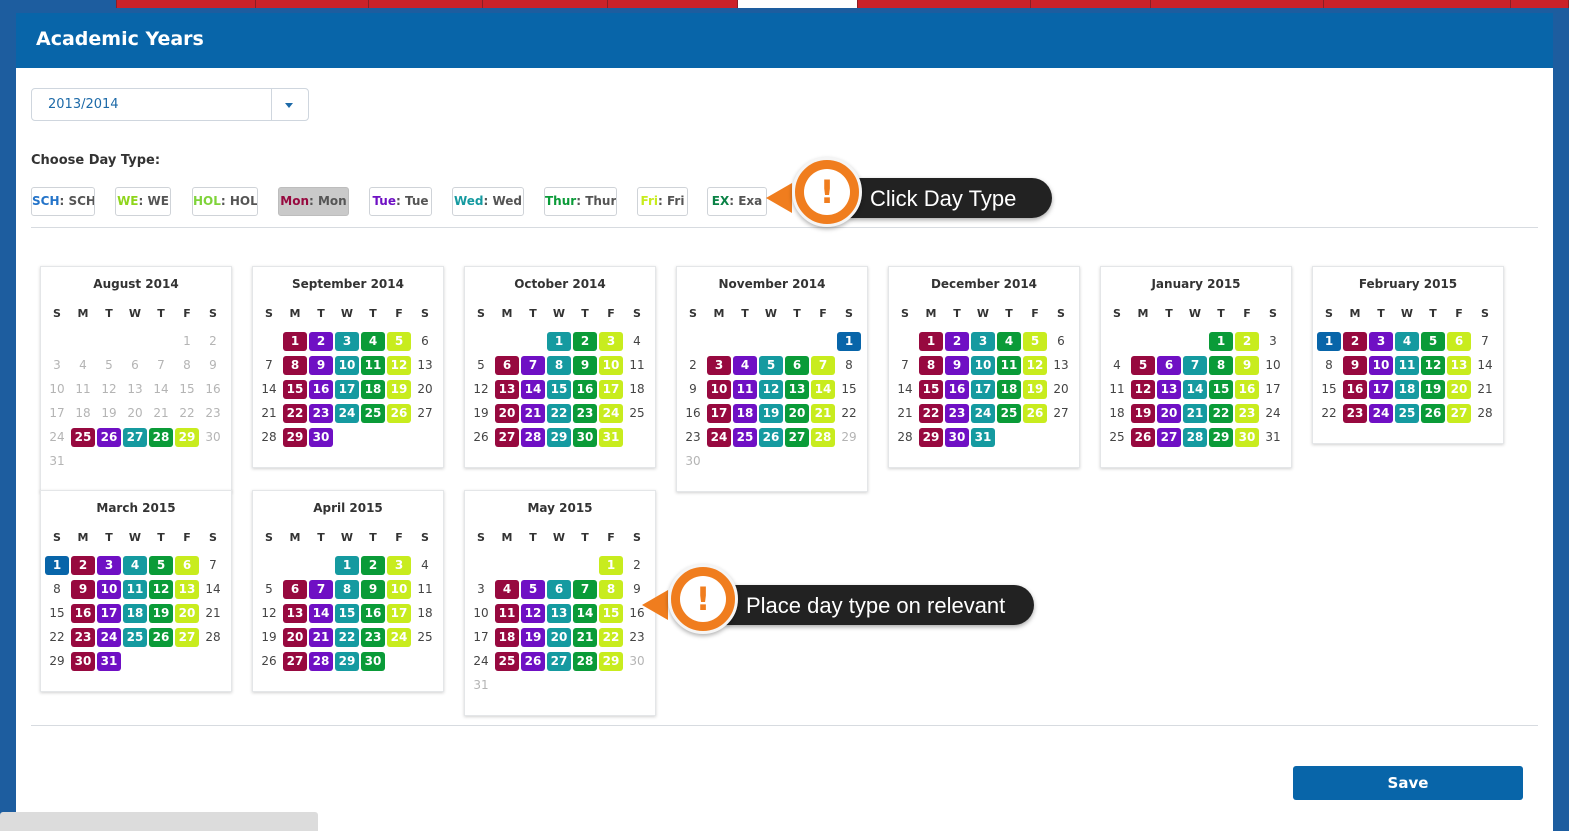  What do you see at coordinates (289, 104) in the screenshot?
I see `dropdown-toggle` at bounding box center [289, 104].